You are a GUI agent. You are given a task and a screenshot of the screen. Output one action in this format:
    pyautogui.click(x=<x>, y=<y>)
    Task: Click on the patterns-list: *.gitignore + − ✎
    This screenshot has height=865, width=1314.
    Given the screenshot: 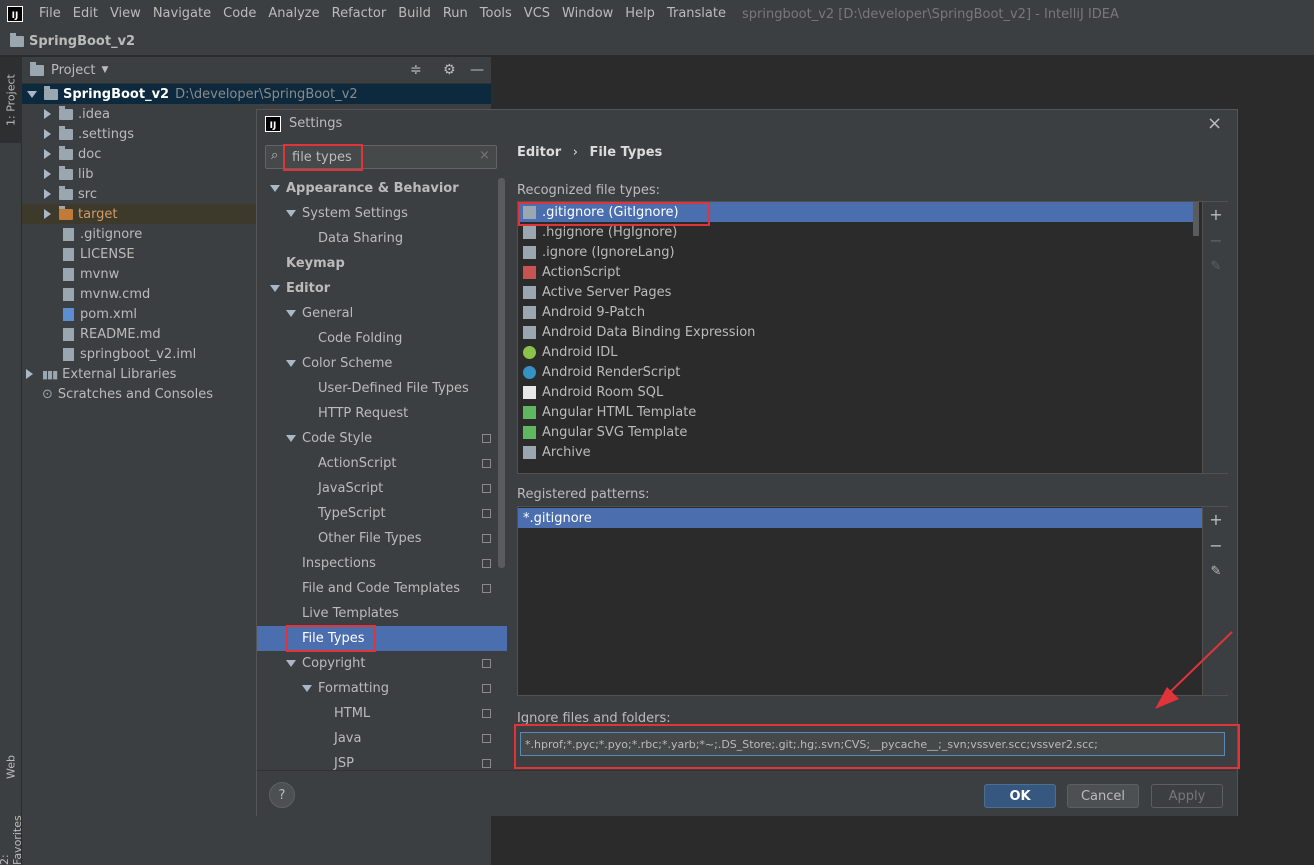 What is the action you would take?
    pyautogui.click(x=872, y=601)
    